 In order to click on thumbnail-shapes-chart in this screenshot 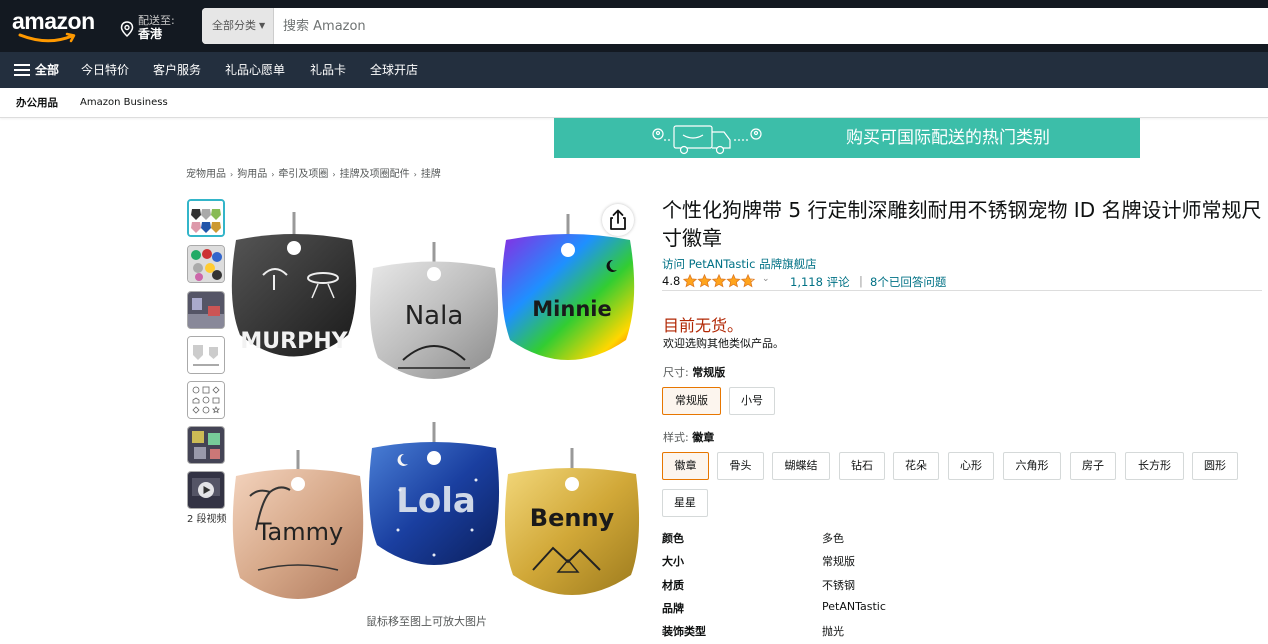, I will do `click(206, 400)`.